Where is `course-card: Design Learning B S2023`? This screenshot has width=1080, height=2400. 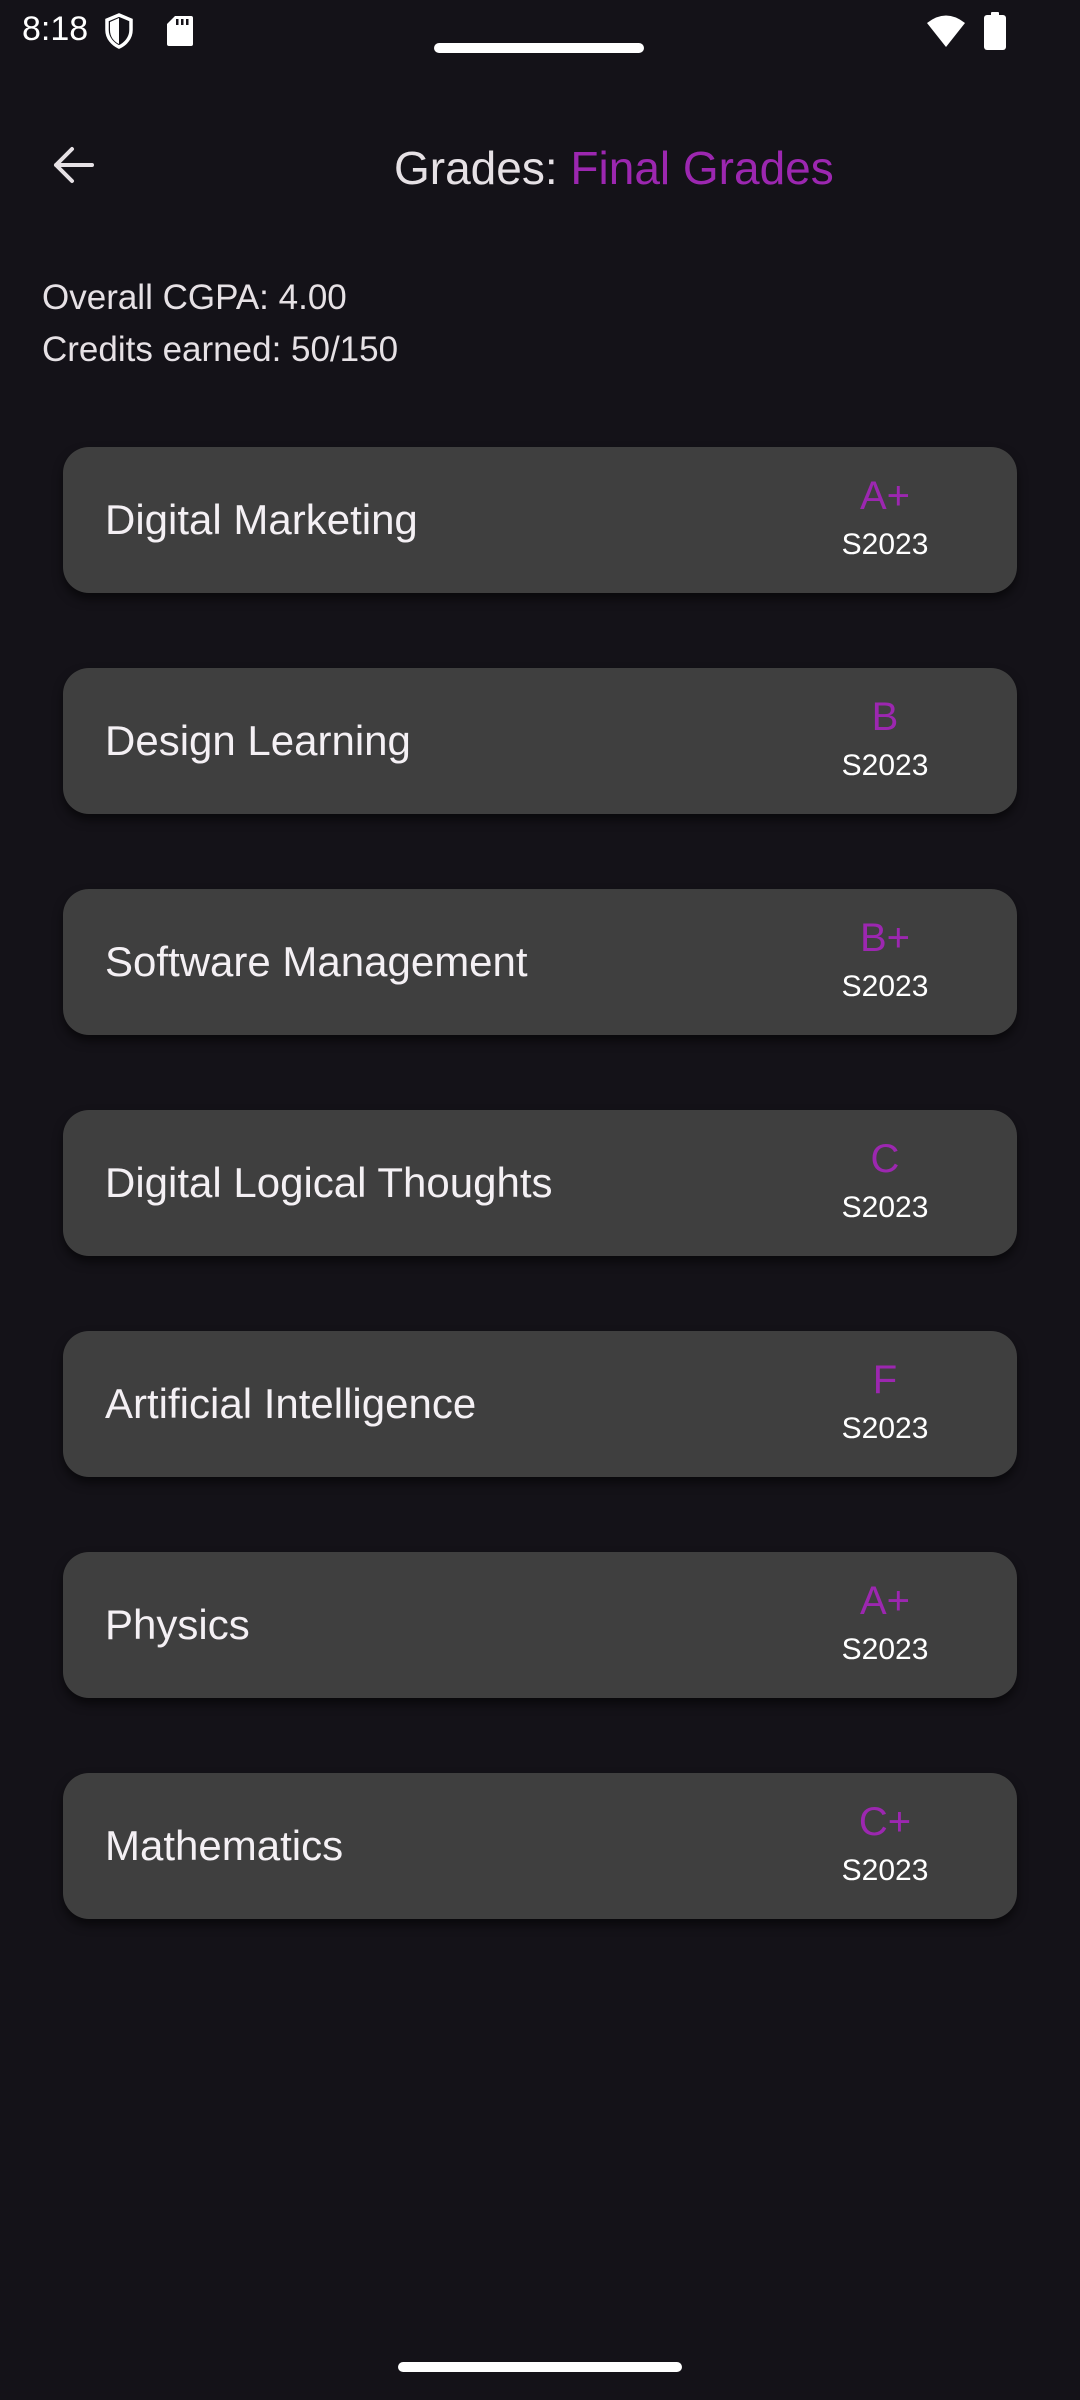 course-card: Design Learning B S2023 is located at coordinates (540, 741).